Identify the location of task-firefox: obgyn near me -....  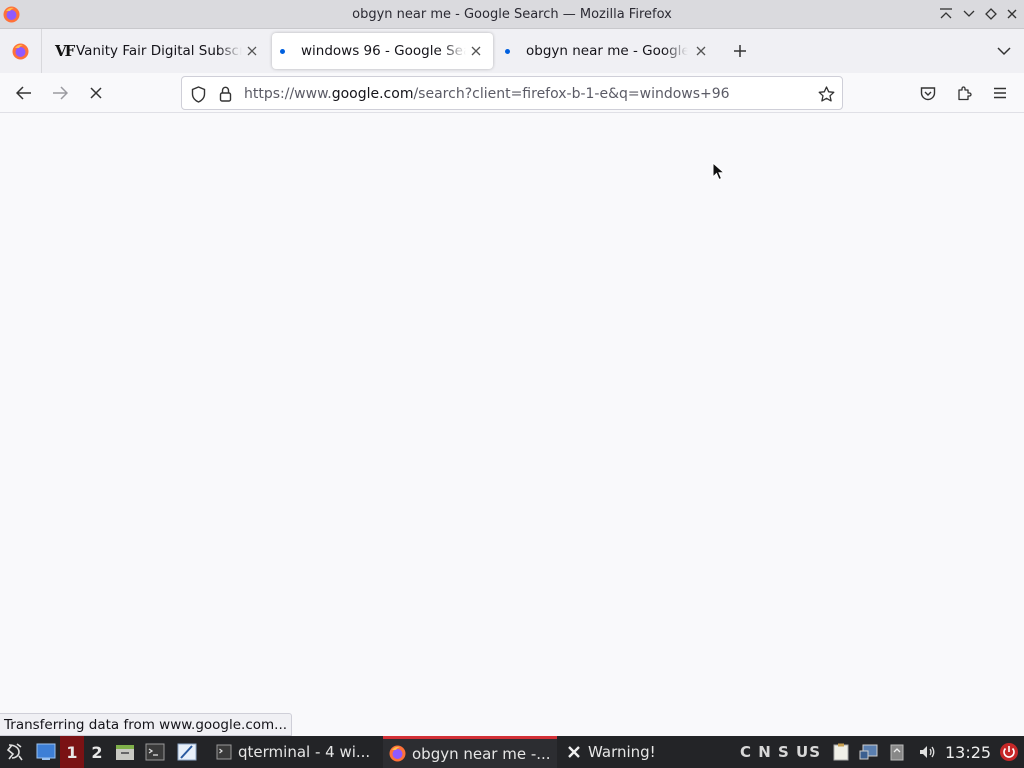
(470, 752).